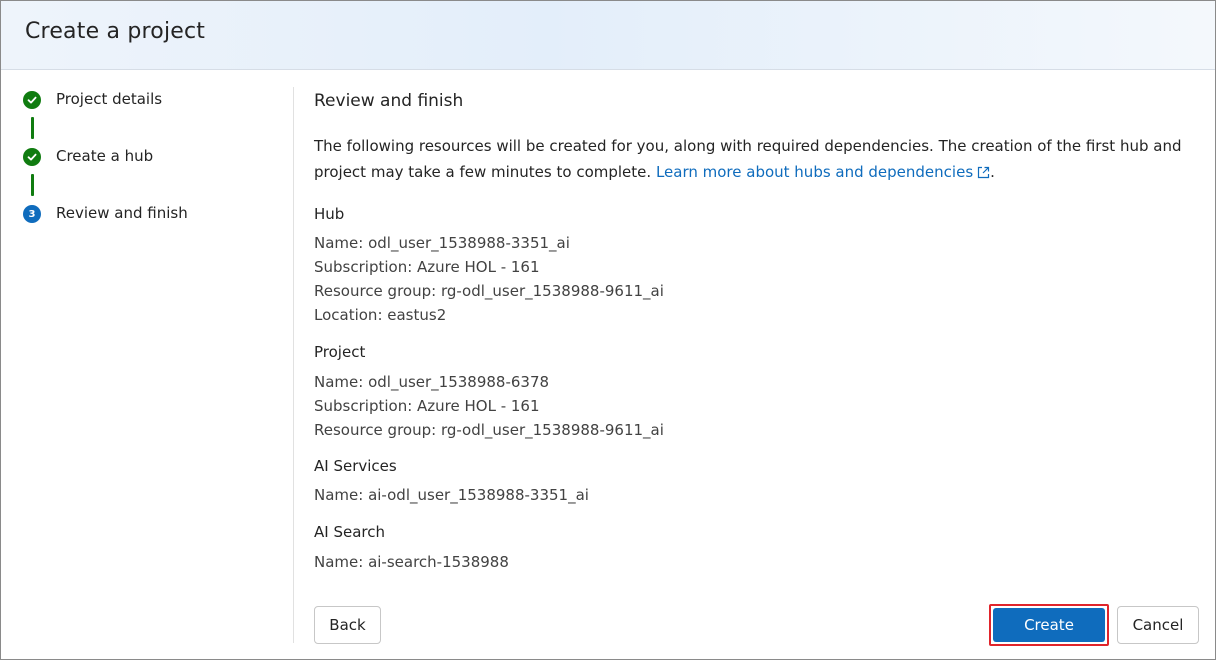  What do you see at coordinates (380, 315) in the screenshot?
I see `hub-location: Location: eastus2` at bounding box center [380, 315].